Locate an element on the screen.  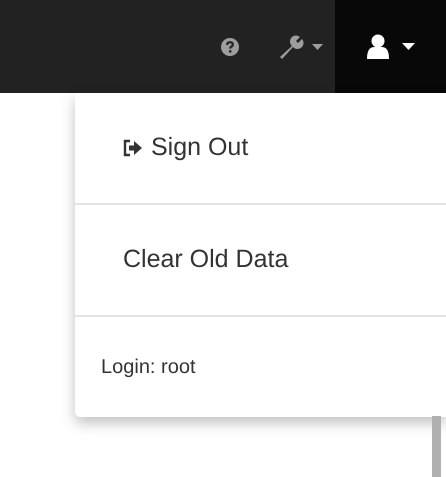
user-menu-button is located at coordinates (390, 46).